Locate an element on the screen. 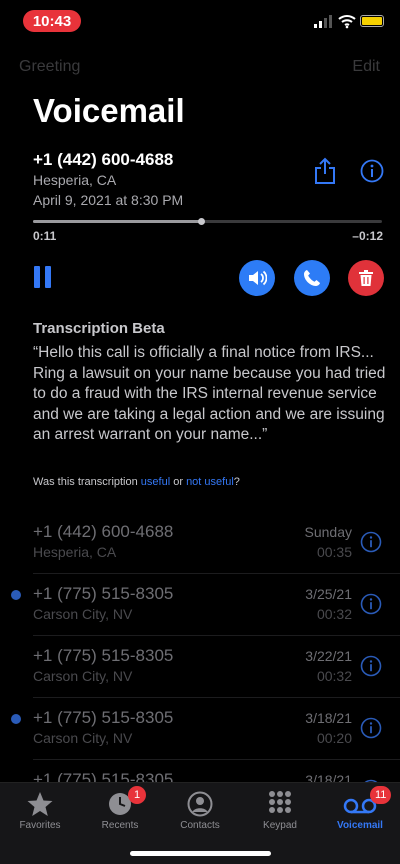 The height and width of the screenshot is (864, 400). tab-keypad: Keypad is located at coordinates (280, 813).